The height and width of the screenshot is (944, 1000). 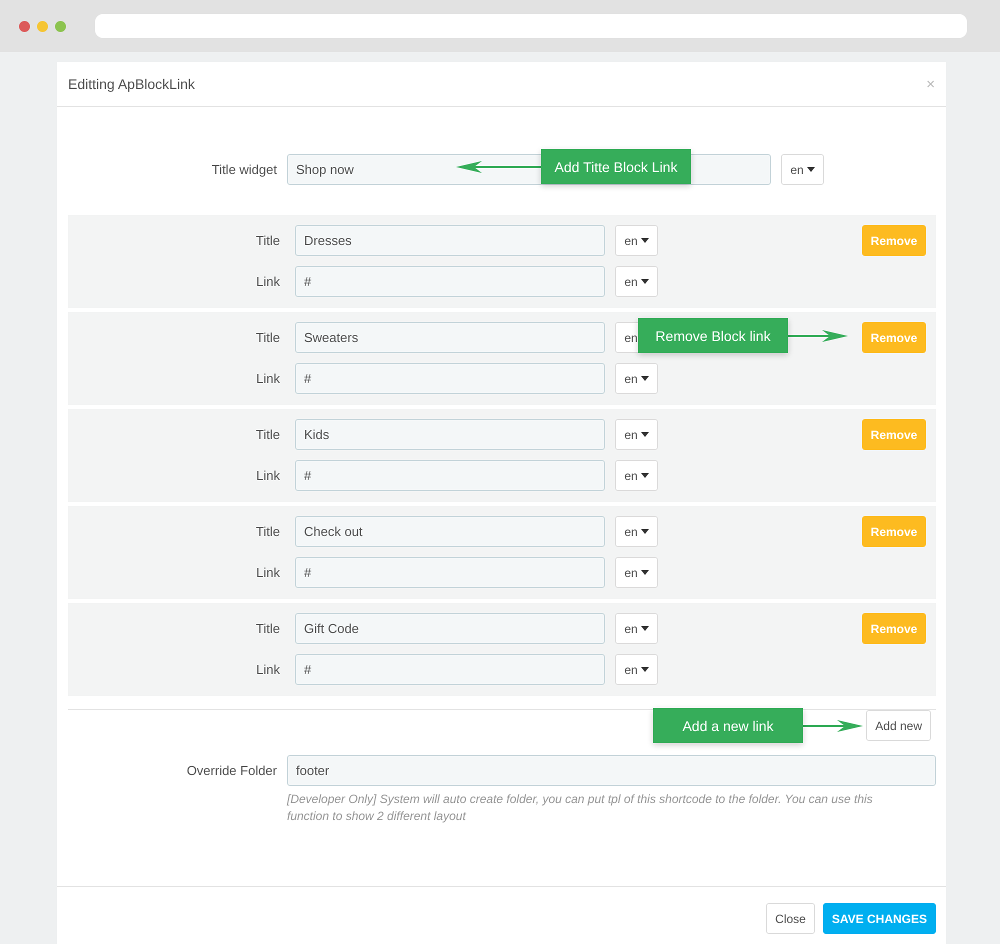 What do you see at coordinates (243, 169) in the screenshot?
I see `field-label: Title widget` at bounding box center [243, 169].